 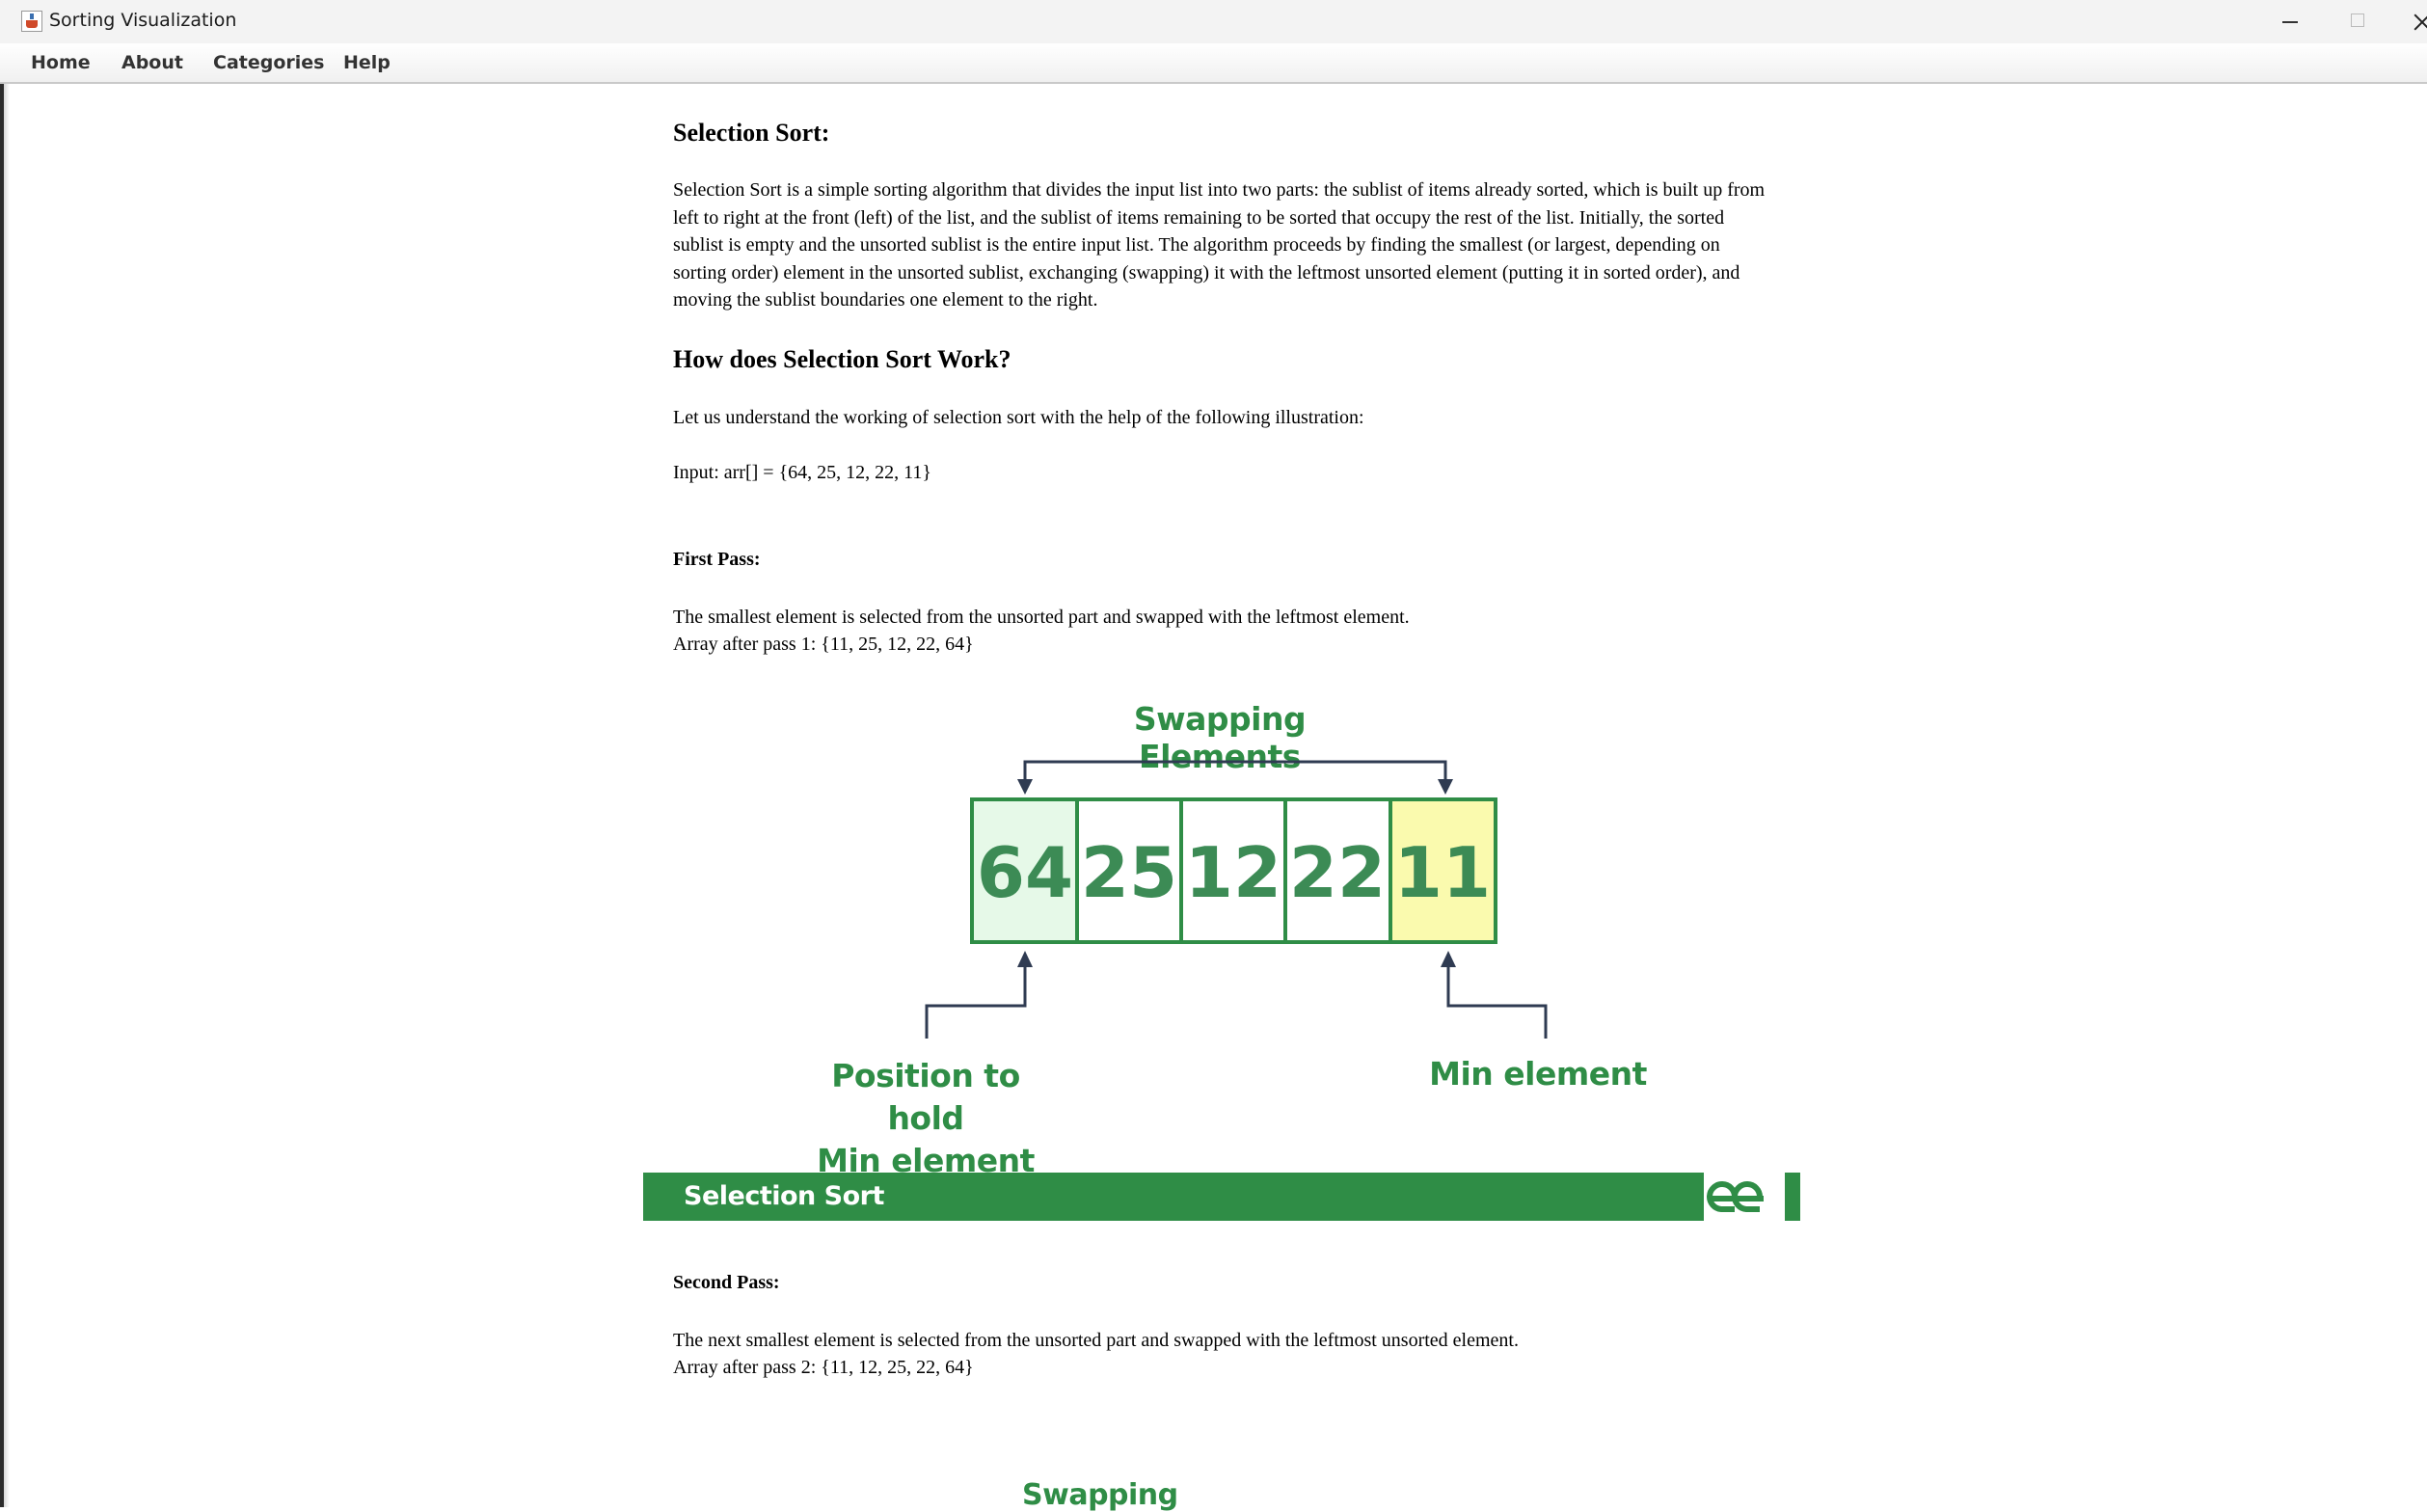 I want to click on first-pass-heading: First Pass:, so click(x=717, y=559).